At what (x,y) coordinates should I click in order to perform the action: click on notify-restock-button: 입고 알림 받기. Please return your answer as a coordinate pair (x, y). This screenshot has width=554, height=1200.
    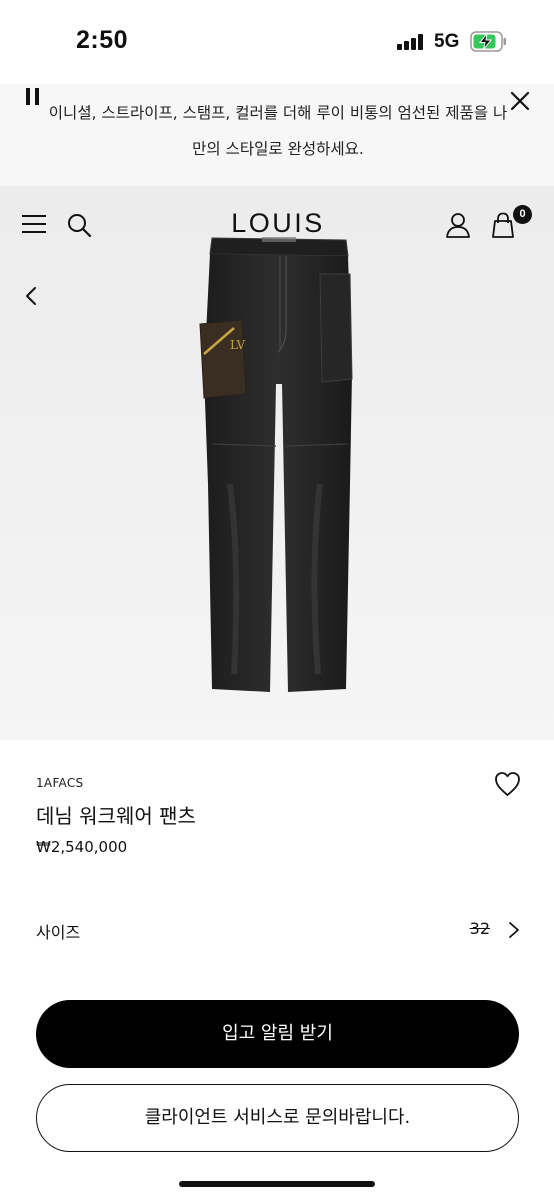
    Looking at the image, I should click on (277, 1034).